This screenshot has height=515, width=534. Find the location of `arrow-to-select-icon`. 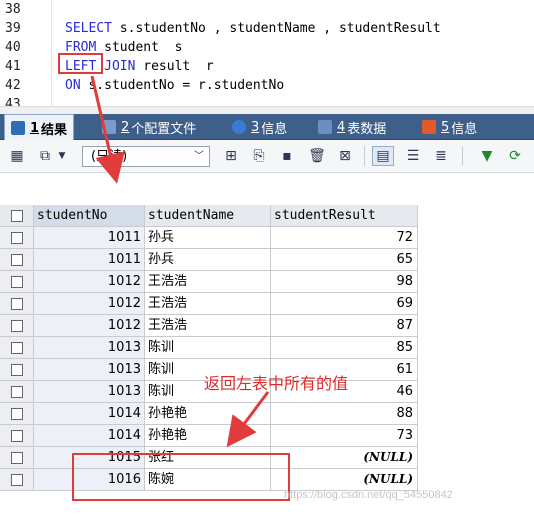

arrow-to-select-icon is located at coordinates (107, 129).